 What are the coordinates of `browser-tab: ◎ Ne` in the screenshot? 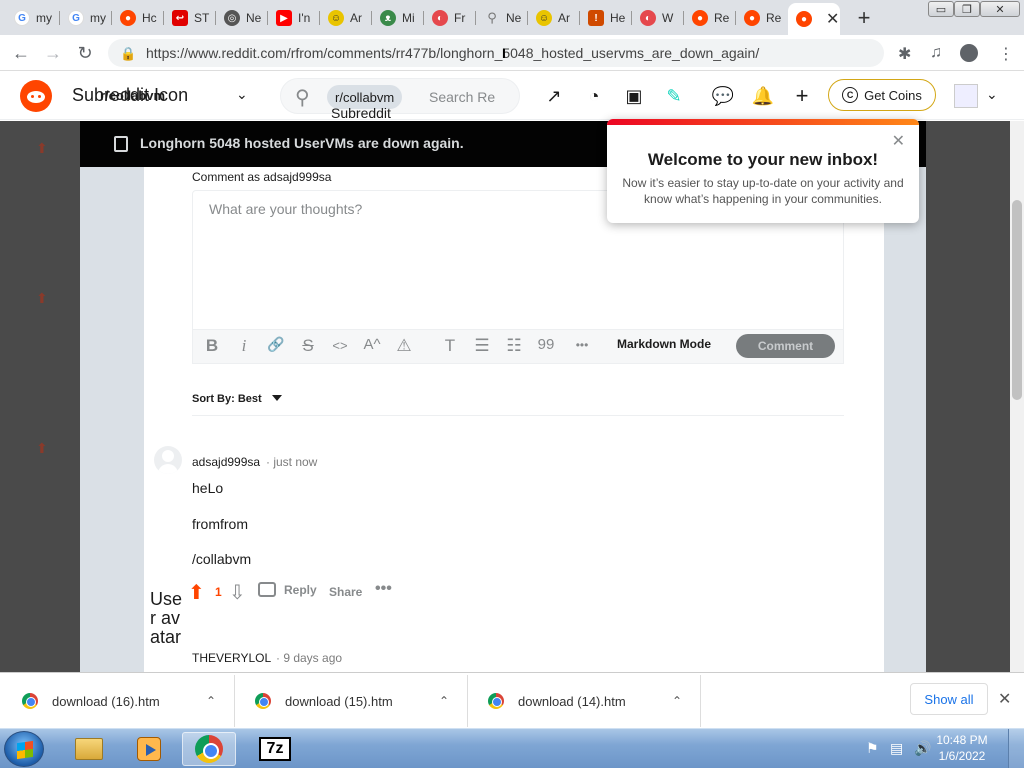 It's located at (242, 18).